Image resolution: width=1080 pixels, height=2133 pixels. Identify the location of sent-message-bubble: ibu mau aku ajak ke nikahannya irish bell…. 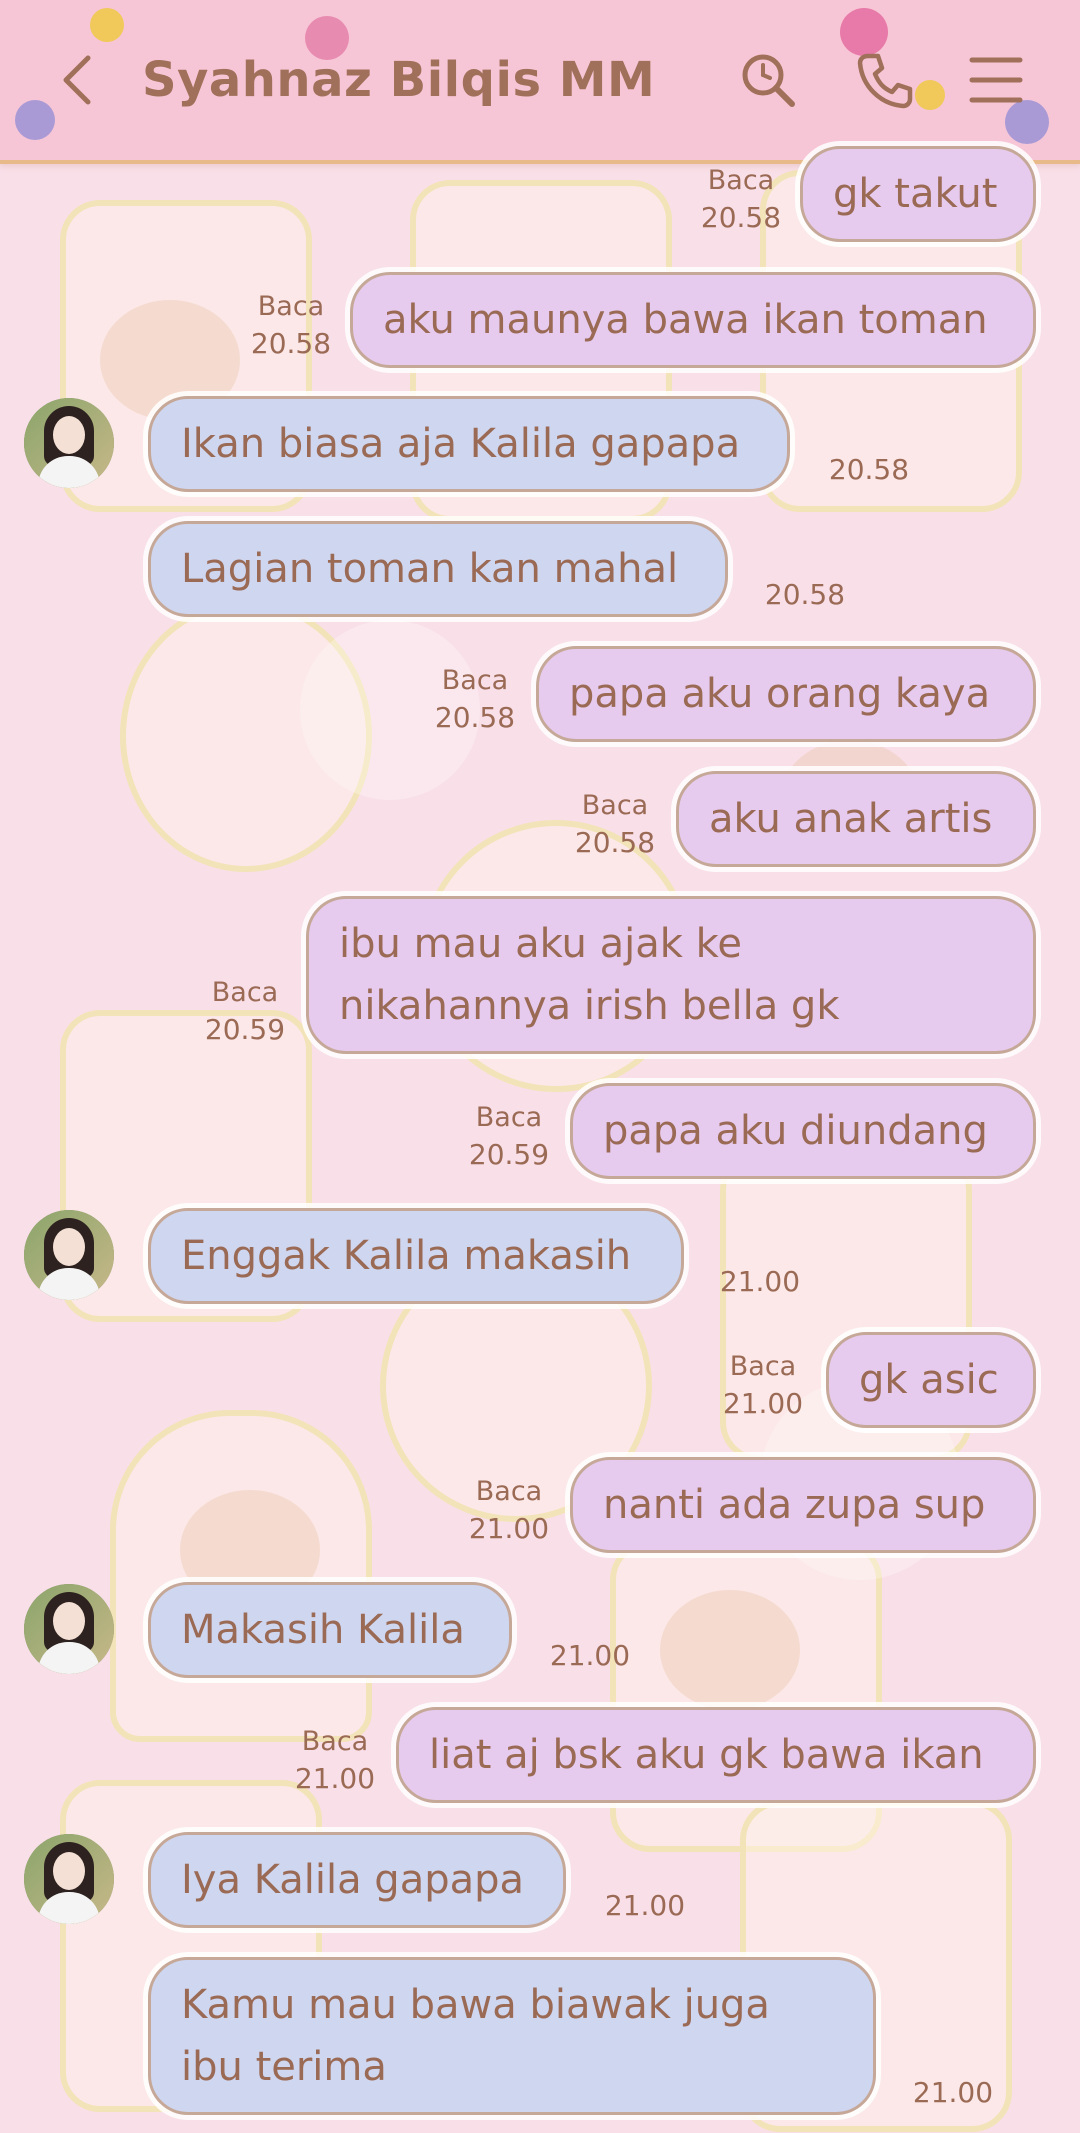
(671, 975).